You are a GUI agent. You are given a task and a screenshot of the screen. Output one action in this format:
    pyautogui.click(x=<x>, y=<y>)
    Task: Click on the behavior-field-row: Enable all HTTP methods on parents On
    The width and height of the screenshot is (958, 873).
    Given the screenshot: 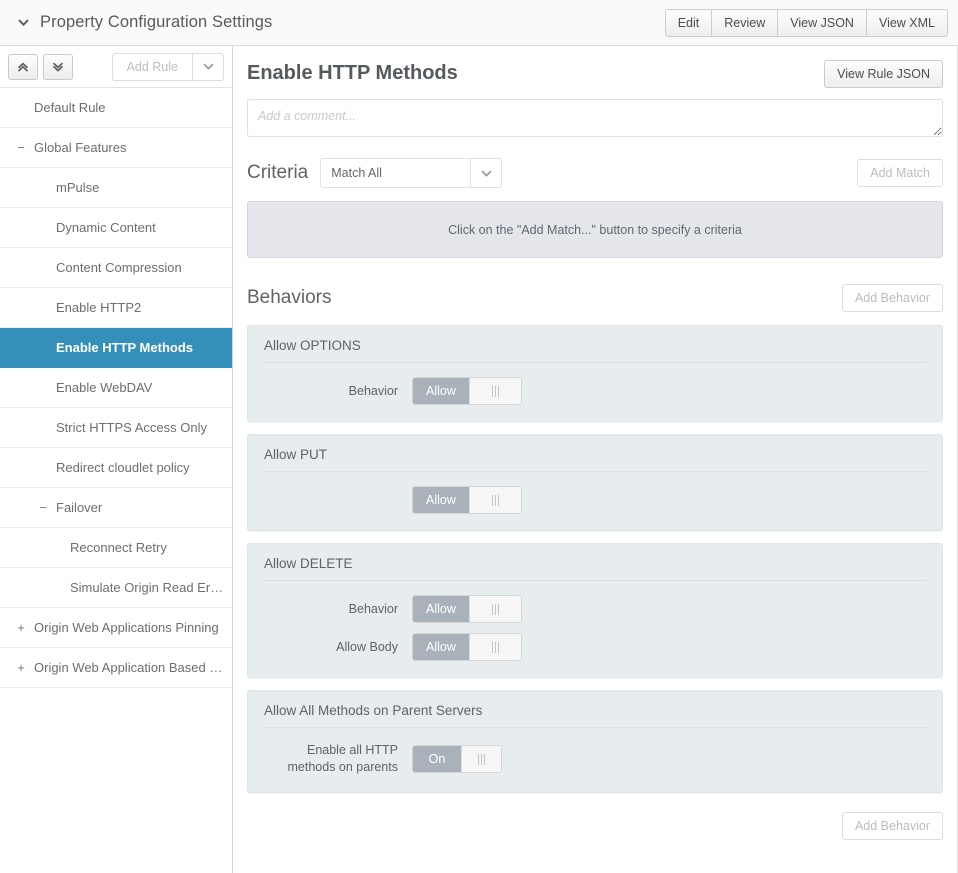 What is the action you would take?
    pyautogui.click(x=595, y=759)
    